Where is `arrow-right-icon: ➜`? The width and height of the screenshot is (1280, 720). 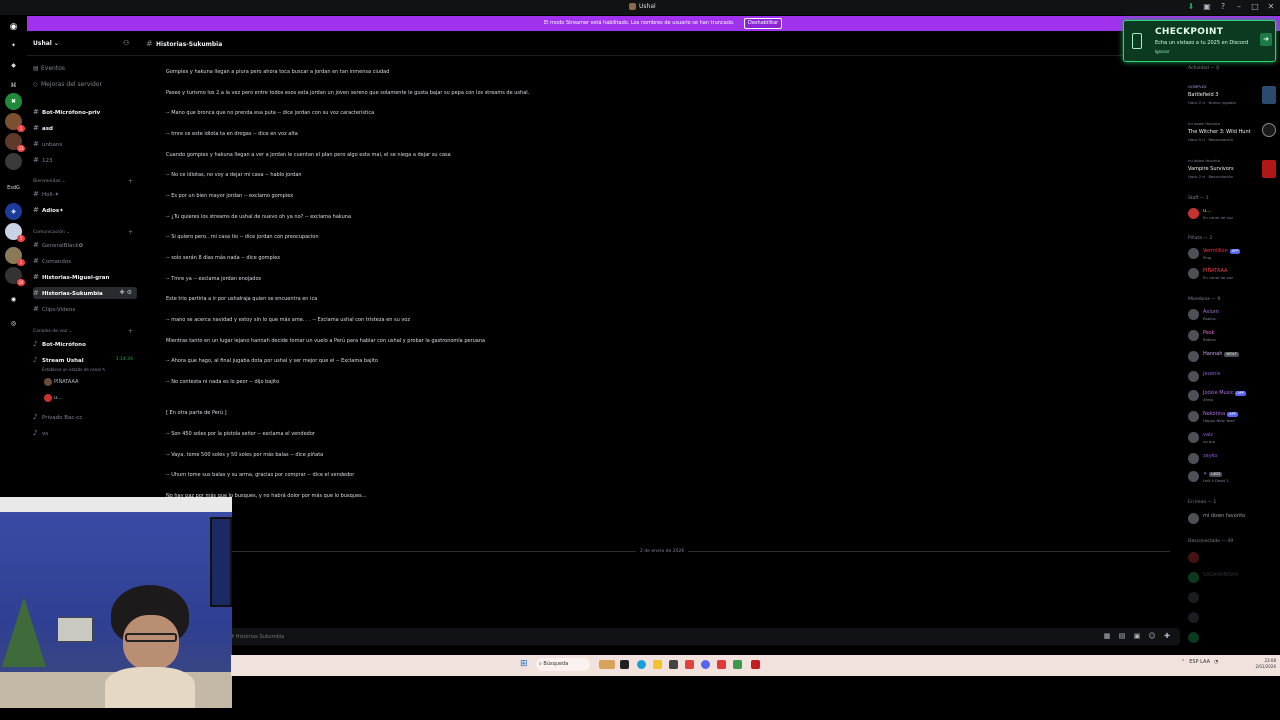
arrow-right-icon: ➜ is located at coordinates (1266, 39).